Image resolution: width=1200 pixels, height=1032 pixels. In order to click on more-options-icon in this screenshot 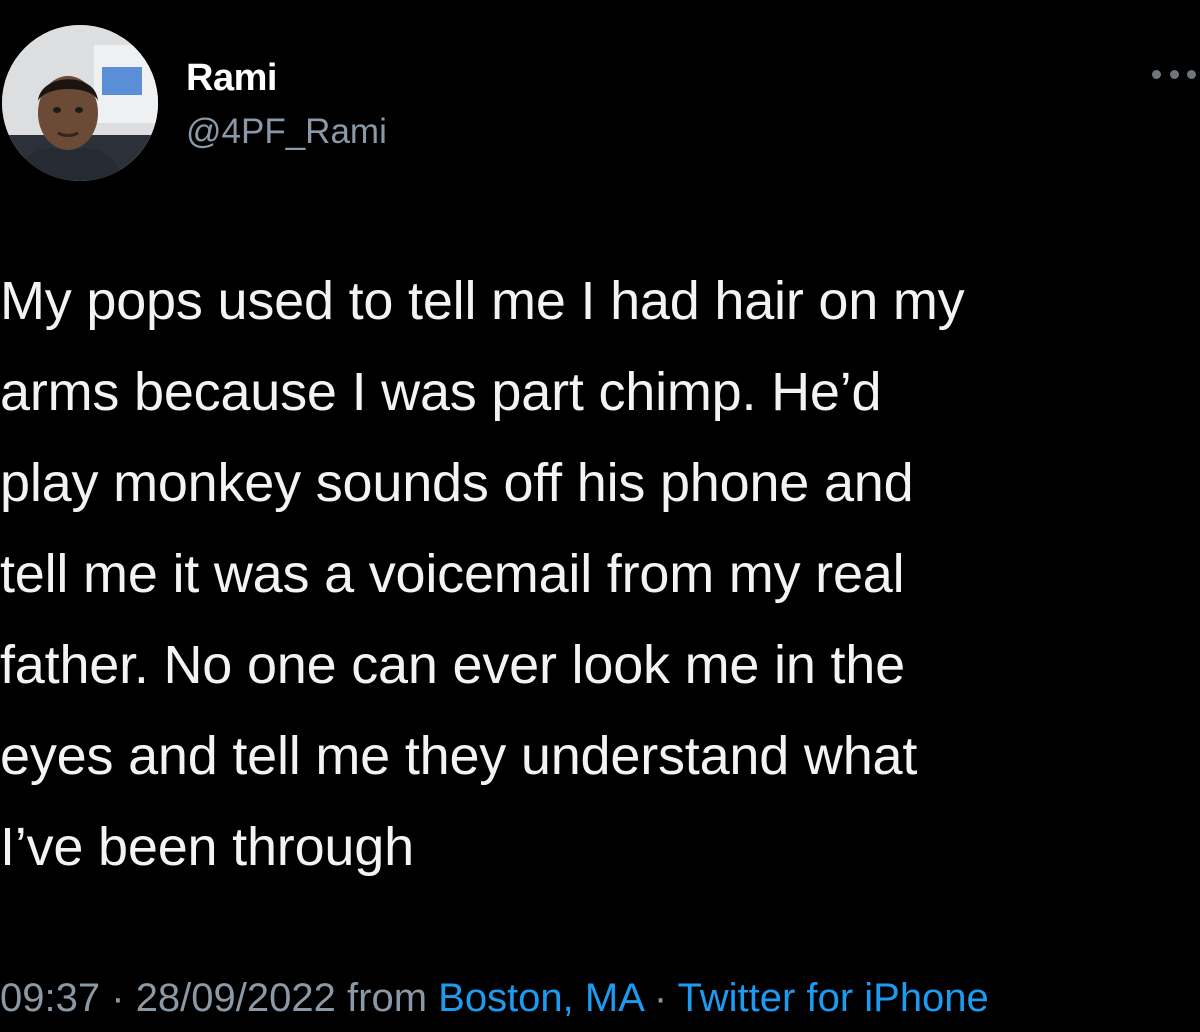, I will do `click(1174, 74)`.